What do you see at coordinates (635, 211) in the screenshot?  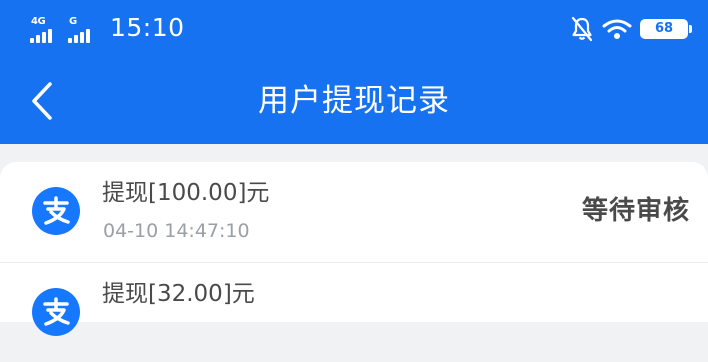 I see `record-status: 等待审核` at bounding box center [635, 211].